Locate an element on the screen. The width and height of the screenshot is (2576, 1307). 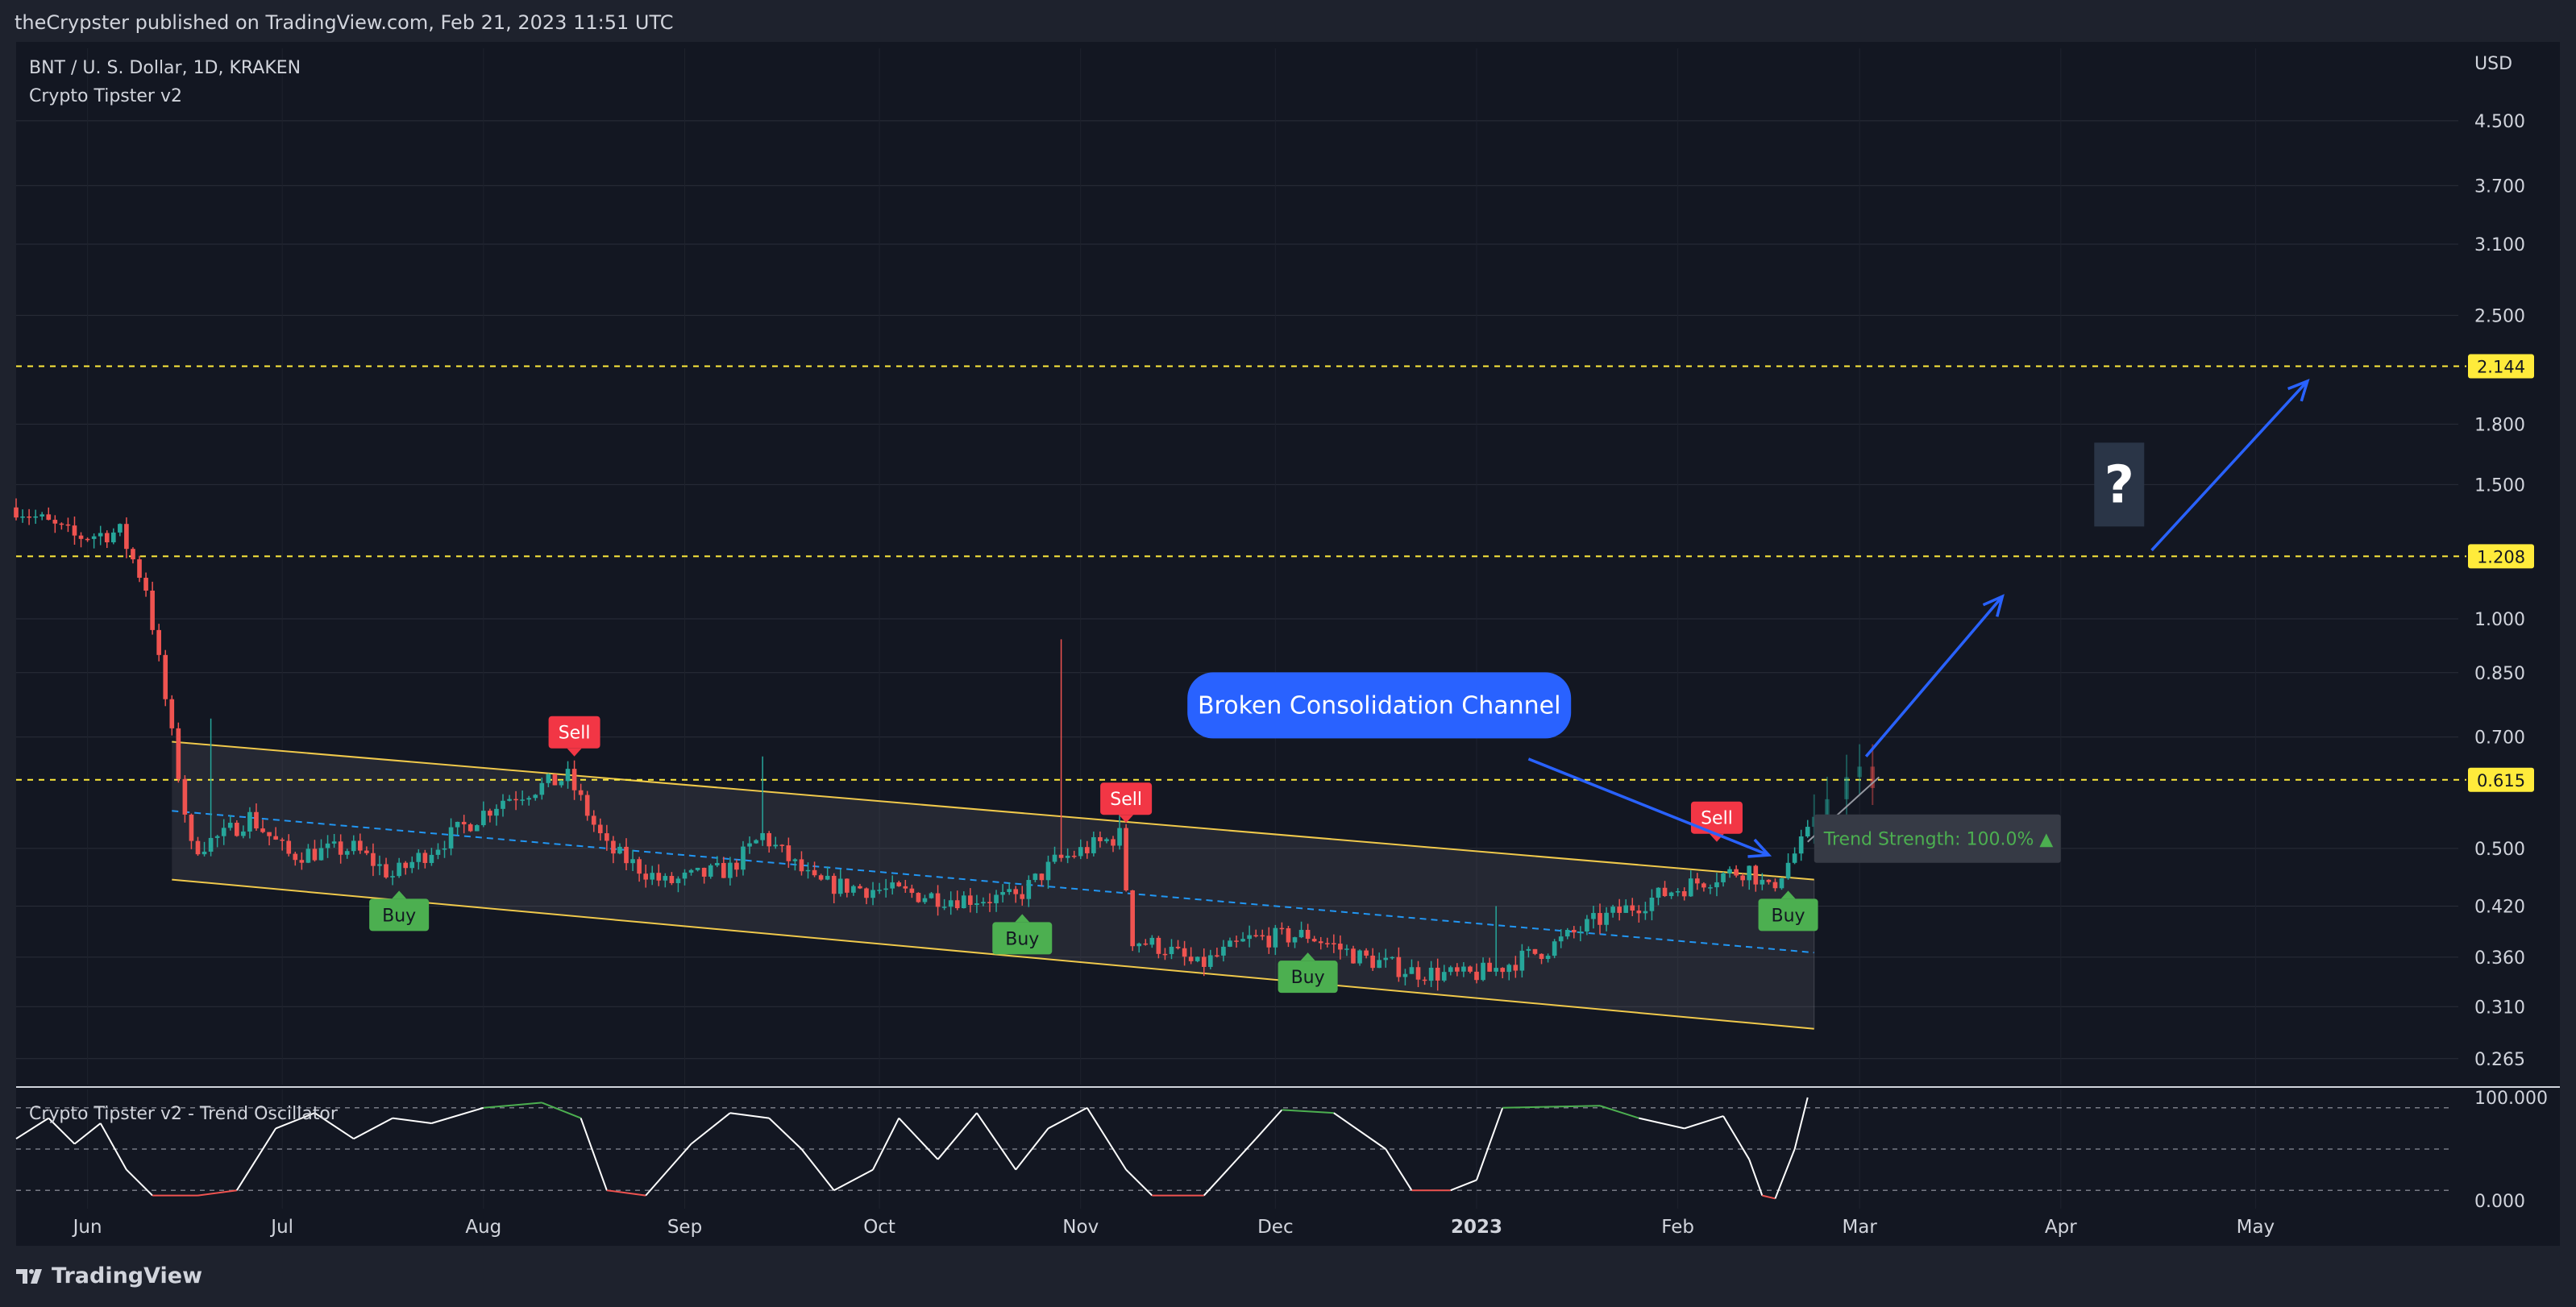
annotation-arrow is located at coordinates (2229, 466).